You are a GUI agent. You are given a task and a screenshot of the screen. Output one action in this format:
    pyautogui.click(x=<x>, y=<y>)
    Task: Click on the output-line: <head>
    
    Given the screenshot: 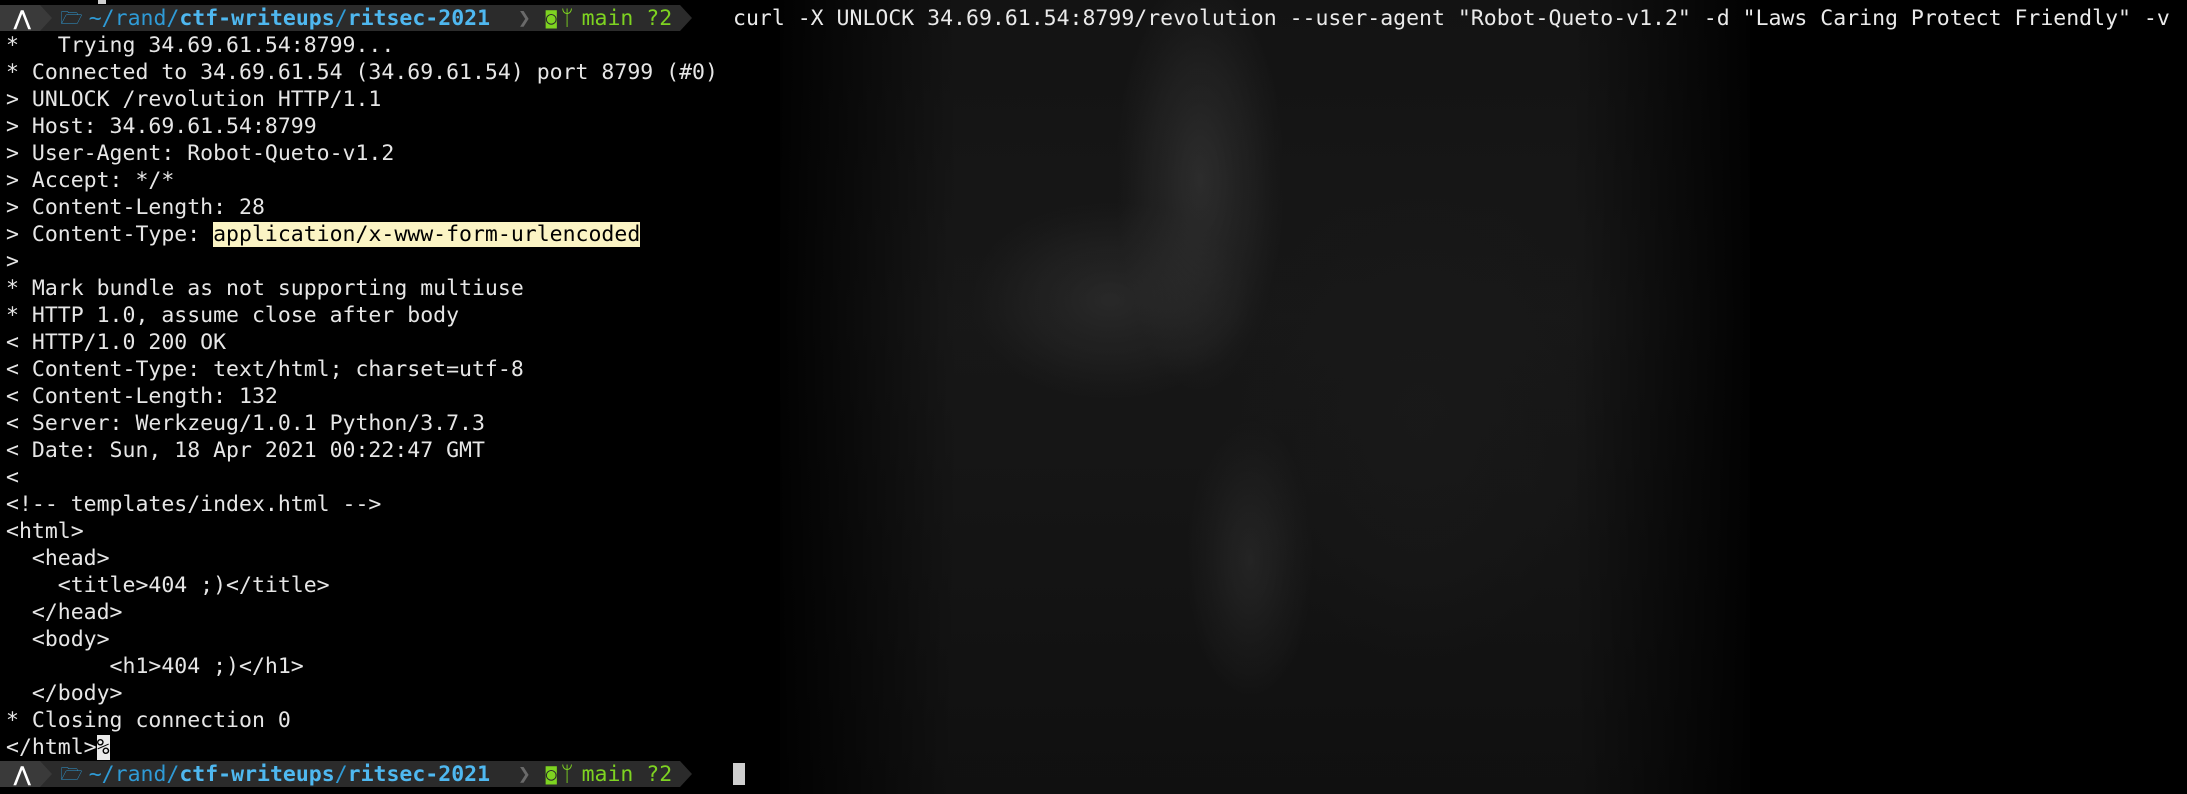 What is the action you would take?
    pyautogui.click(x=58, y=558)
    